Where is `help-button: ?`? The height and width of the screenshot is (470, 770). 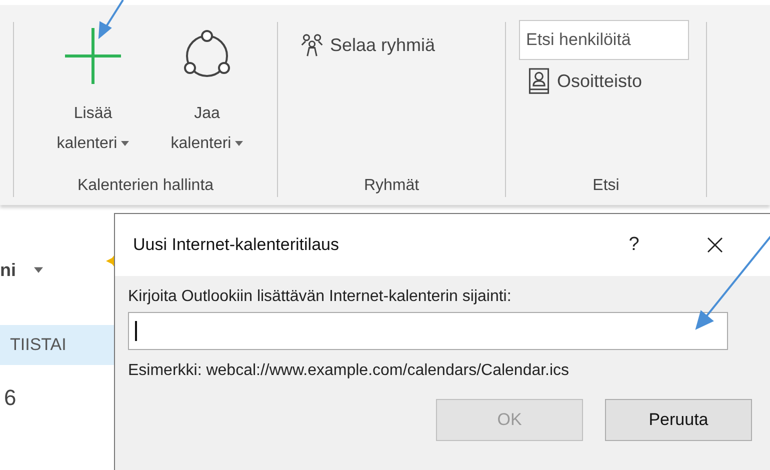 help-button: ? is located at coordinates (634, 245).